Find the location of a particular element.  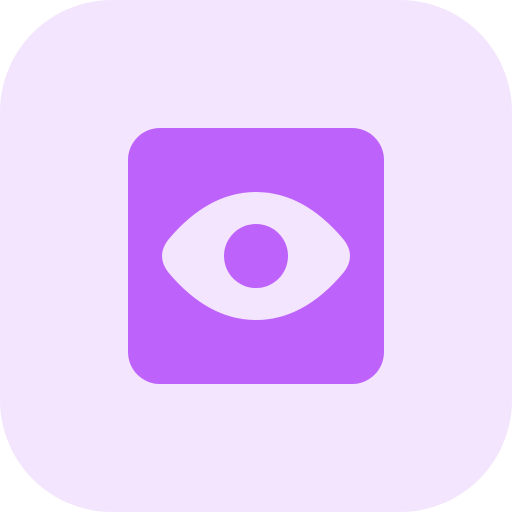

eye-icon is located at coordinates (256, 256).